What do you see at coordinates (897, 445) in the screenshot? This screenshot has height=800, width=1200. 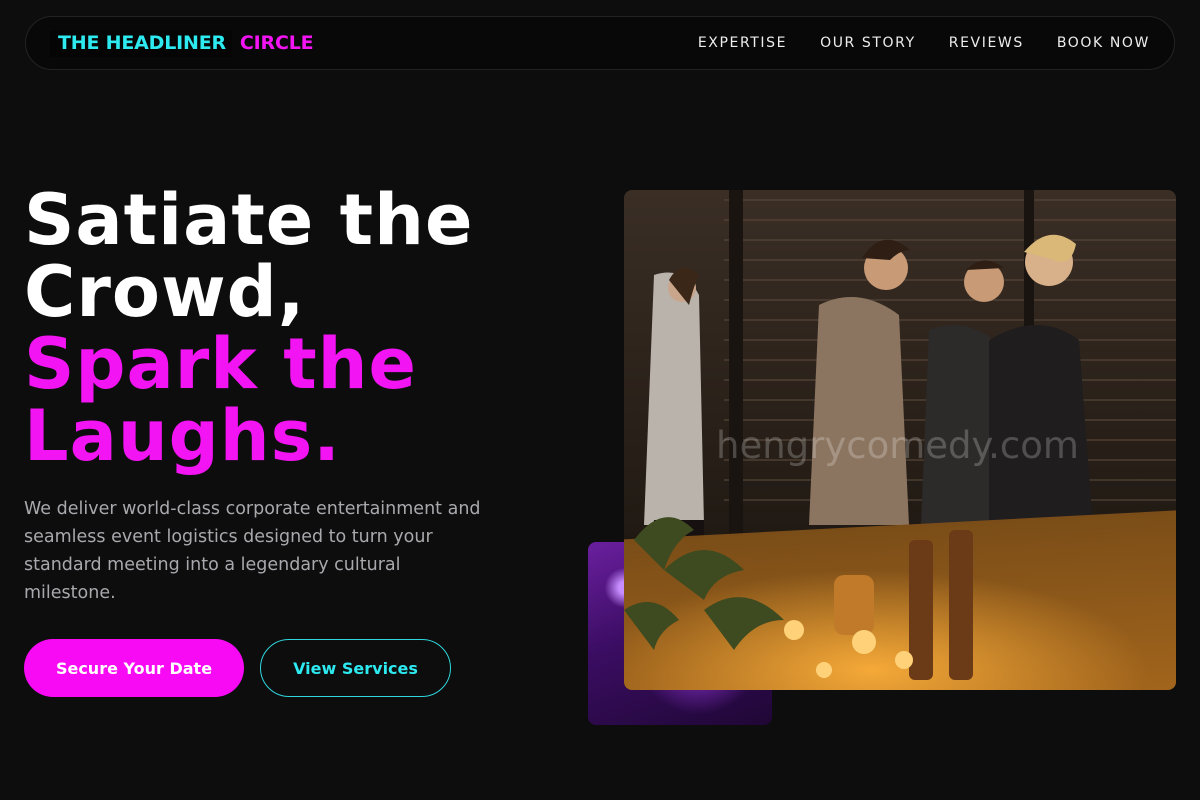 I see `photo-watermark: hengrycomedy.com` at bounding box center [897, 445].